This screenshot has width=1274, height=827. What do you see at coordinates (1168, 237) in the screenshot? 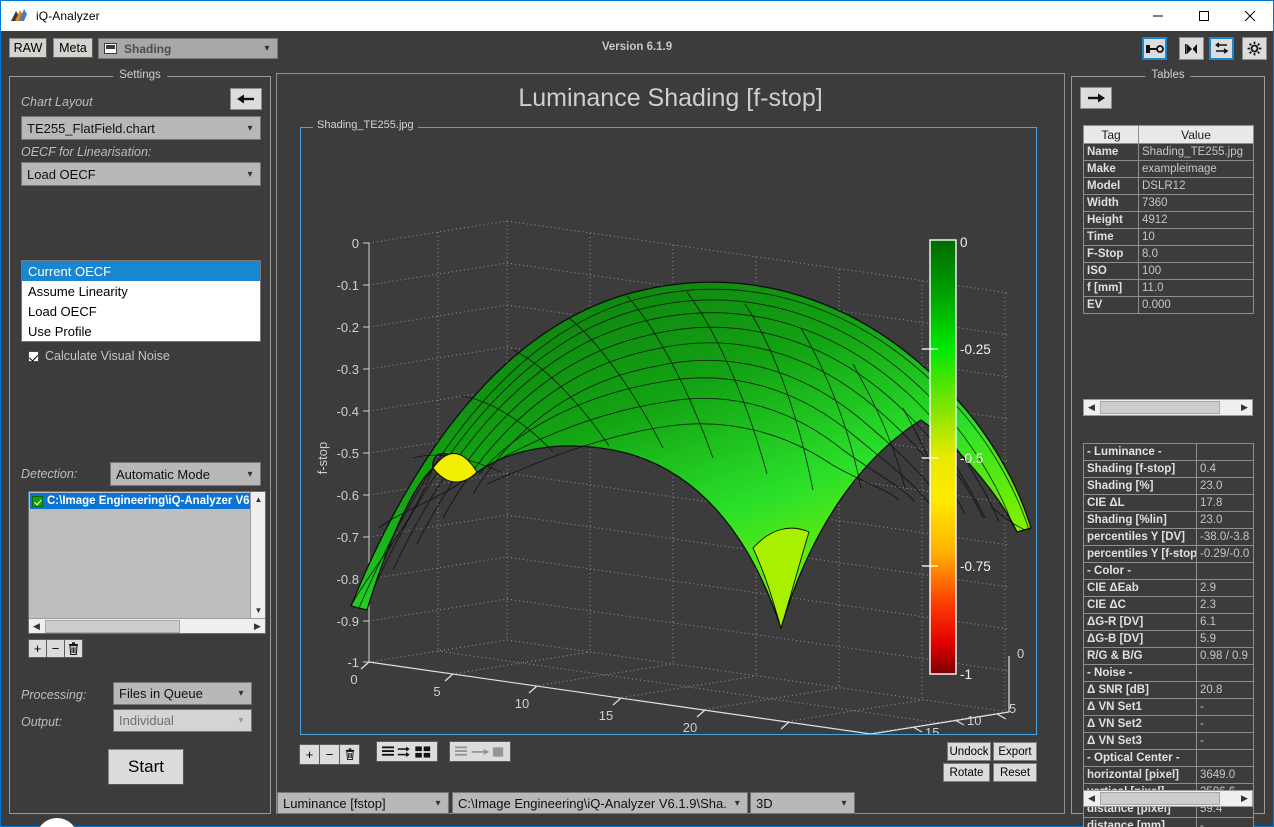
I see `table-row: Time 10` at bounding box center [1168, 237].